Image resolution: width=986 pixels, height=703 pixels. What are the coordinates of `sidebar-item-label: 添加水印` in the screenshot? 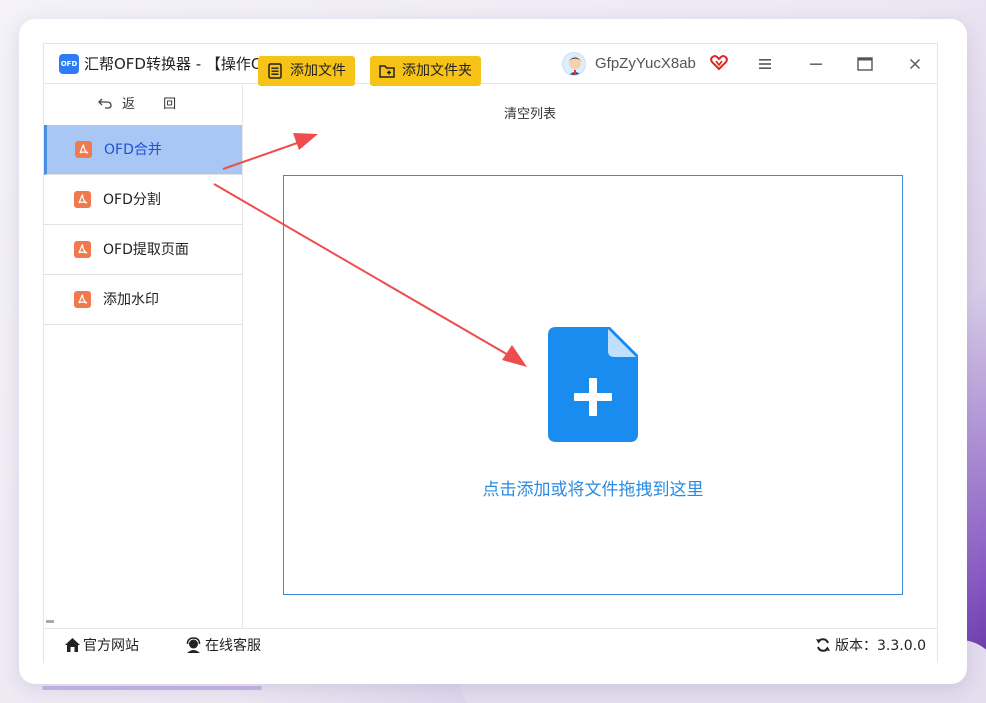 It's located at (131, 300).